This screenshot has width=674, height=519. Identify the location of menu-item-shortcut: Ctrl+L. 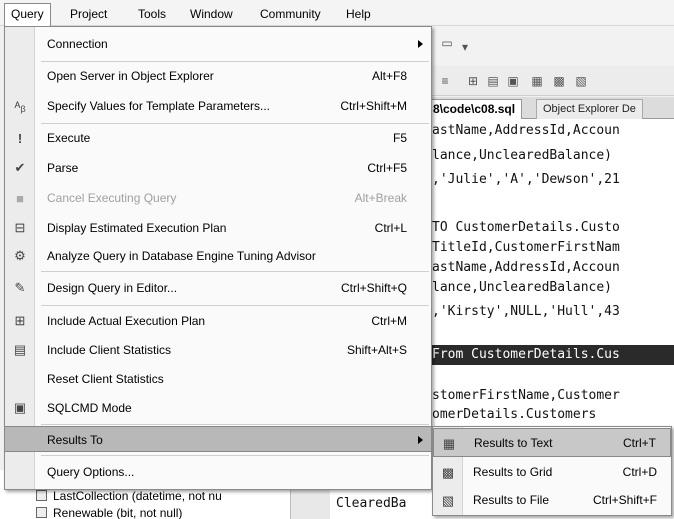
(390, 228).